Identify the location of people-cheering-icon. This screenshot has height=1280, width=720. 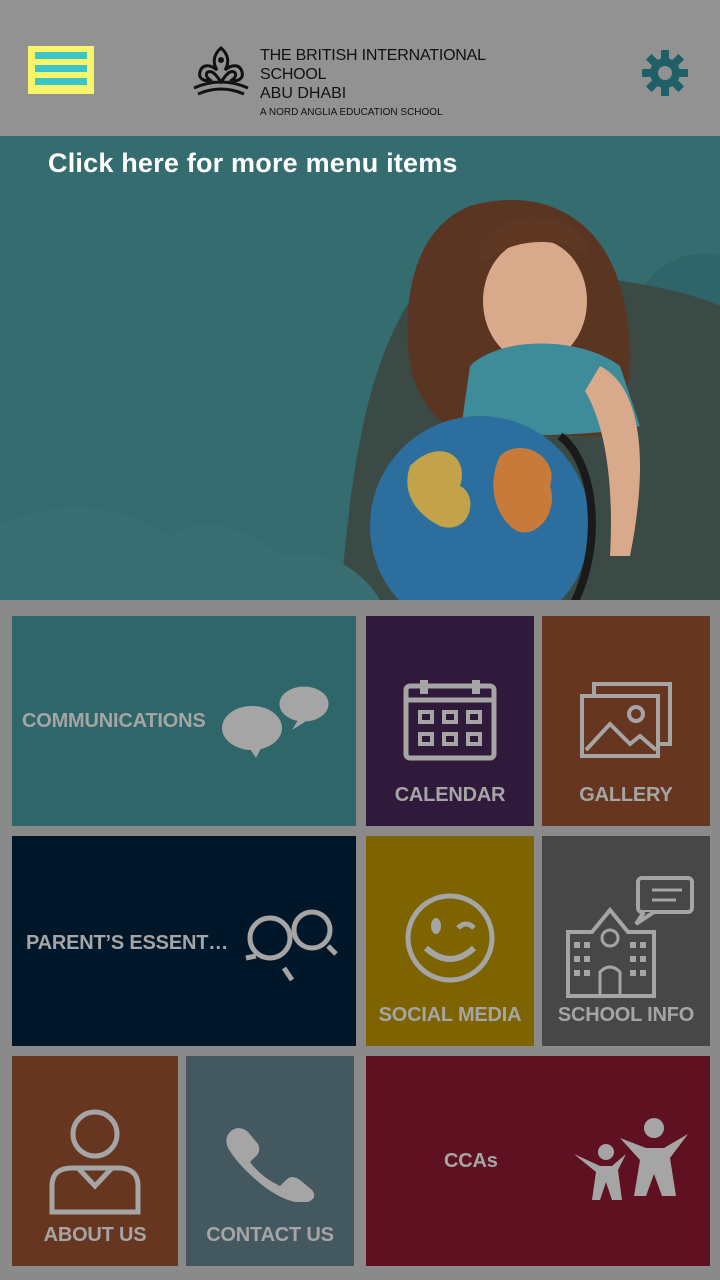
(631, 1159).